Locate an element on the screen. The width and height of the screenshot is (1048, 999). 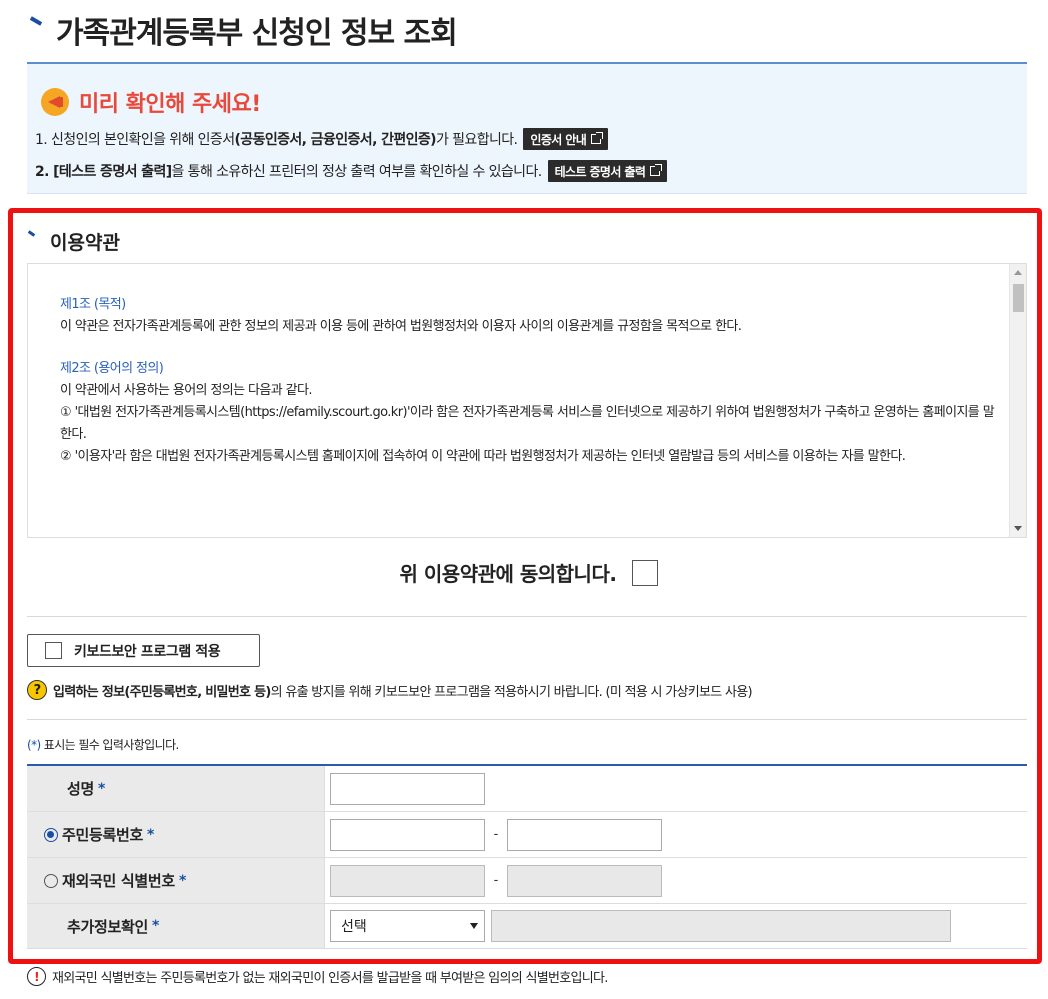
overseas-back-input is located at coordinates (584, 880).